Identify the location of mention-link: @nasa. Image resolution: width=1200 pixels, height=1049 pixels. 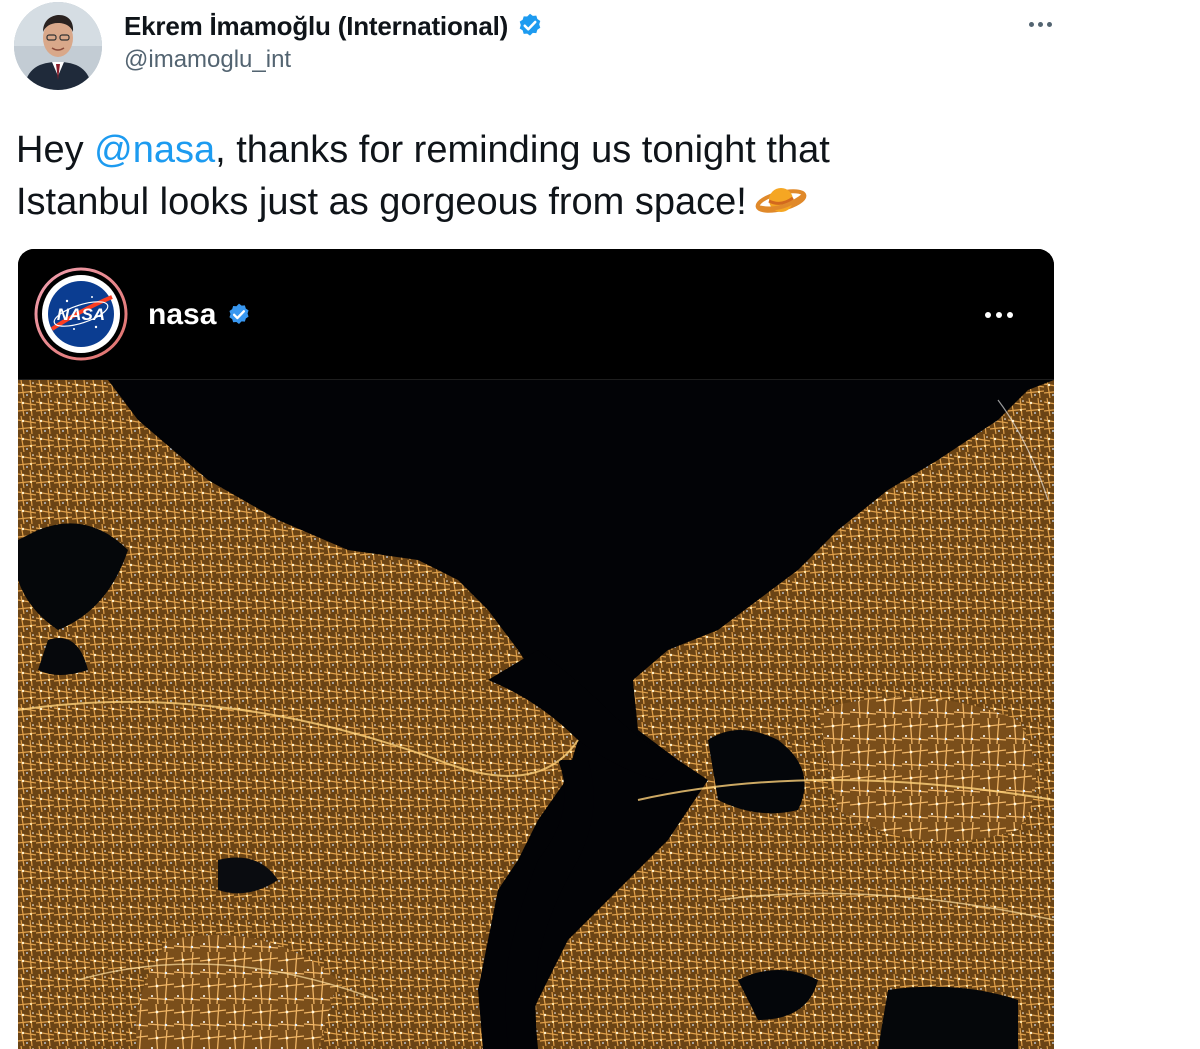
(154, 150).